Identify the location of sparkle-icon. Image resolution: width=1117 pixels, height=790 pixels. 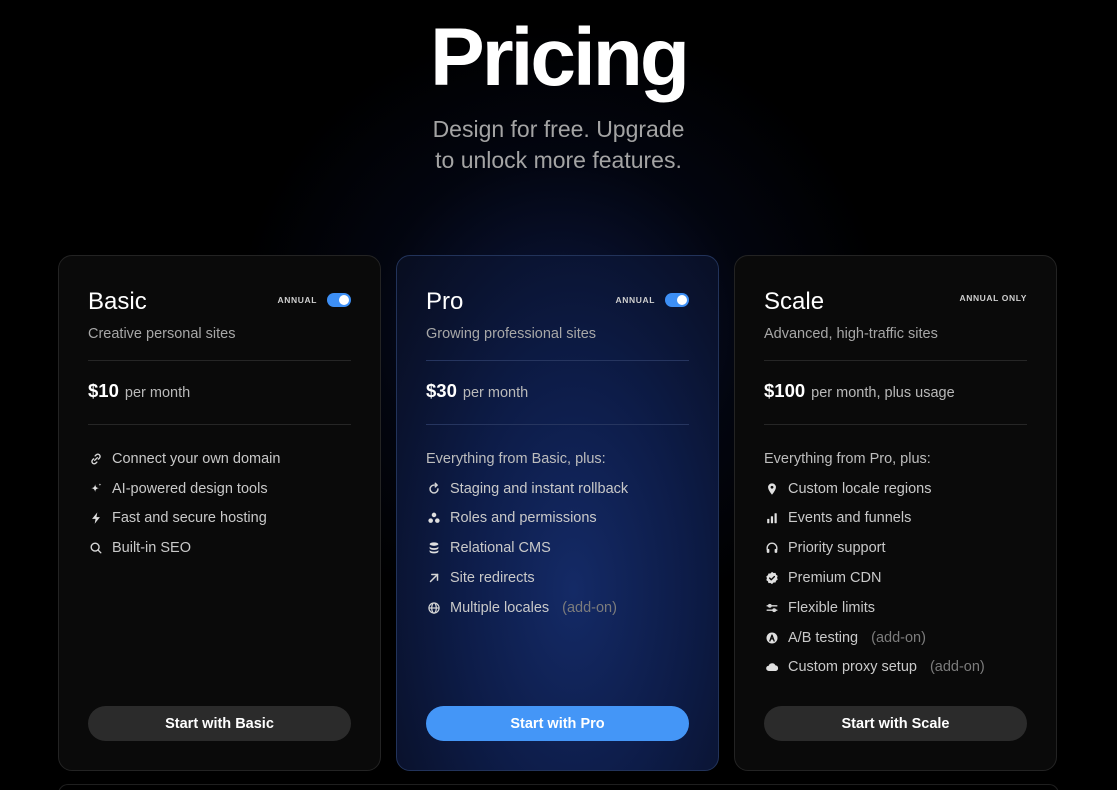
(95, 488).